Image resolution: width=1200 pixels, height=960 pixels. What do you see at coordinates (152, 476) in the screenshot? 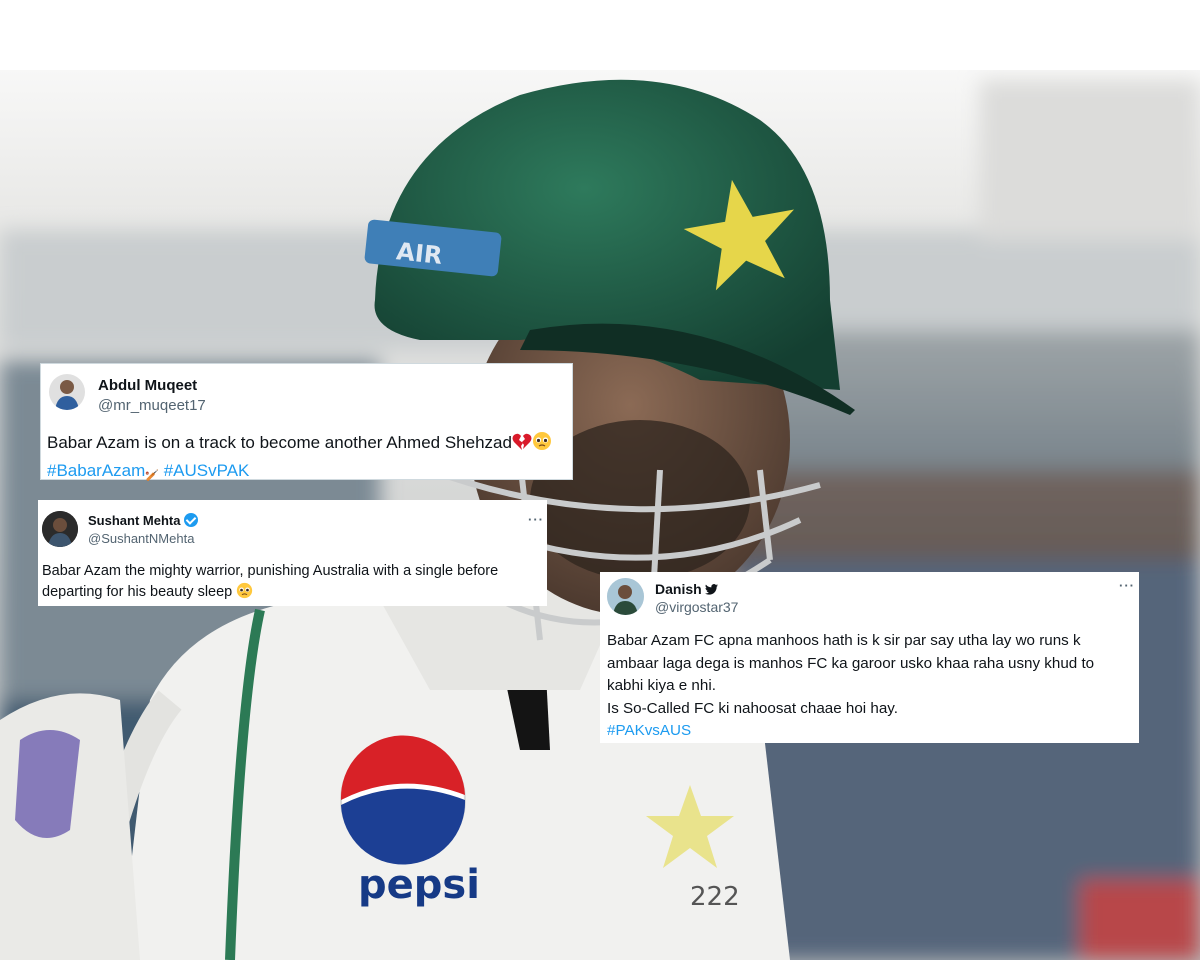
I see `cricket-bat-icon: 🏏` at bounding box center [152, 476].